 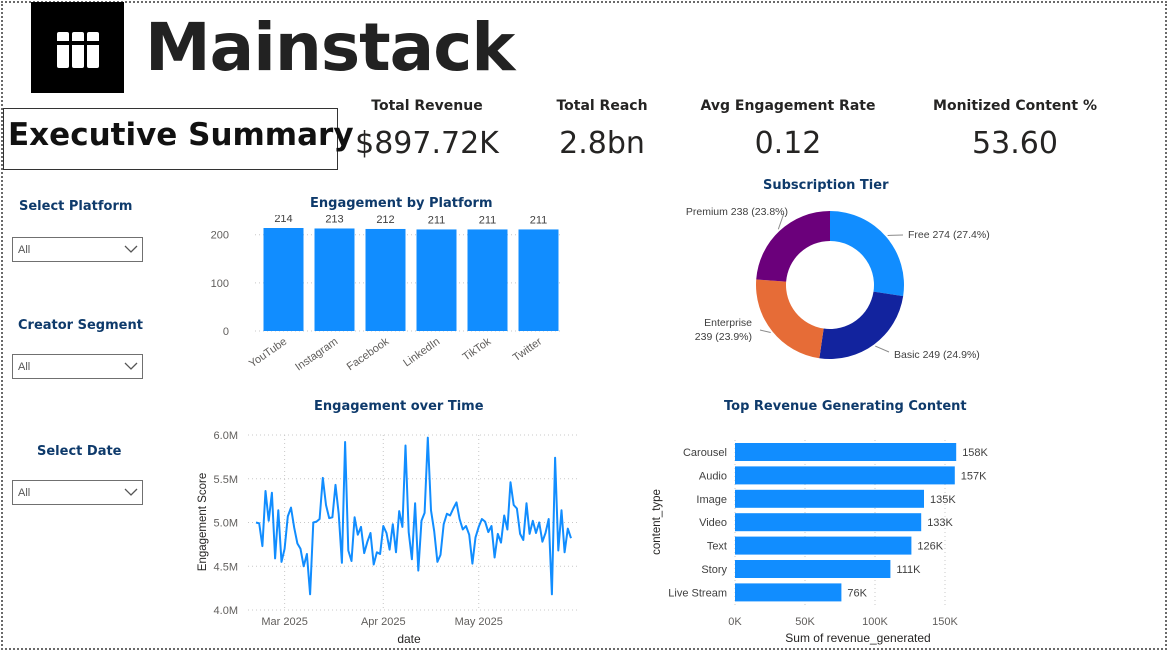 What do you see at coordinates (181, 135) in the screenshot?
I see `page-title: Executive Summary` at bounding box center [181, 135].